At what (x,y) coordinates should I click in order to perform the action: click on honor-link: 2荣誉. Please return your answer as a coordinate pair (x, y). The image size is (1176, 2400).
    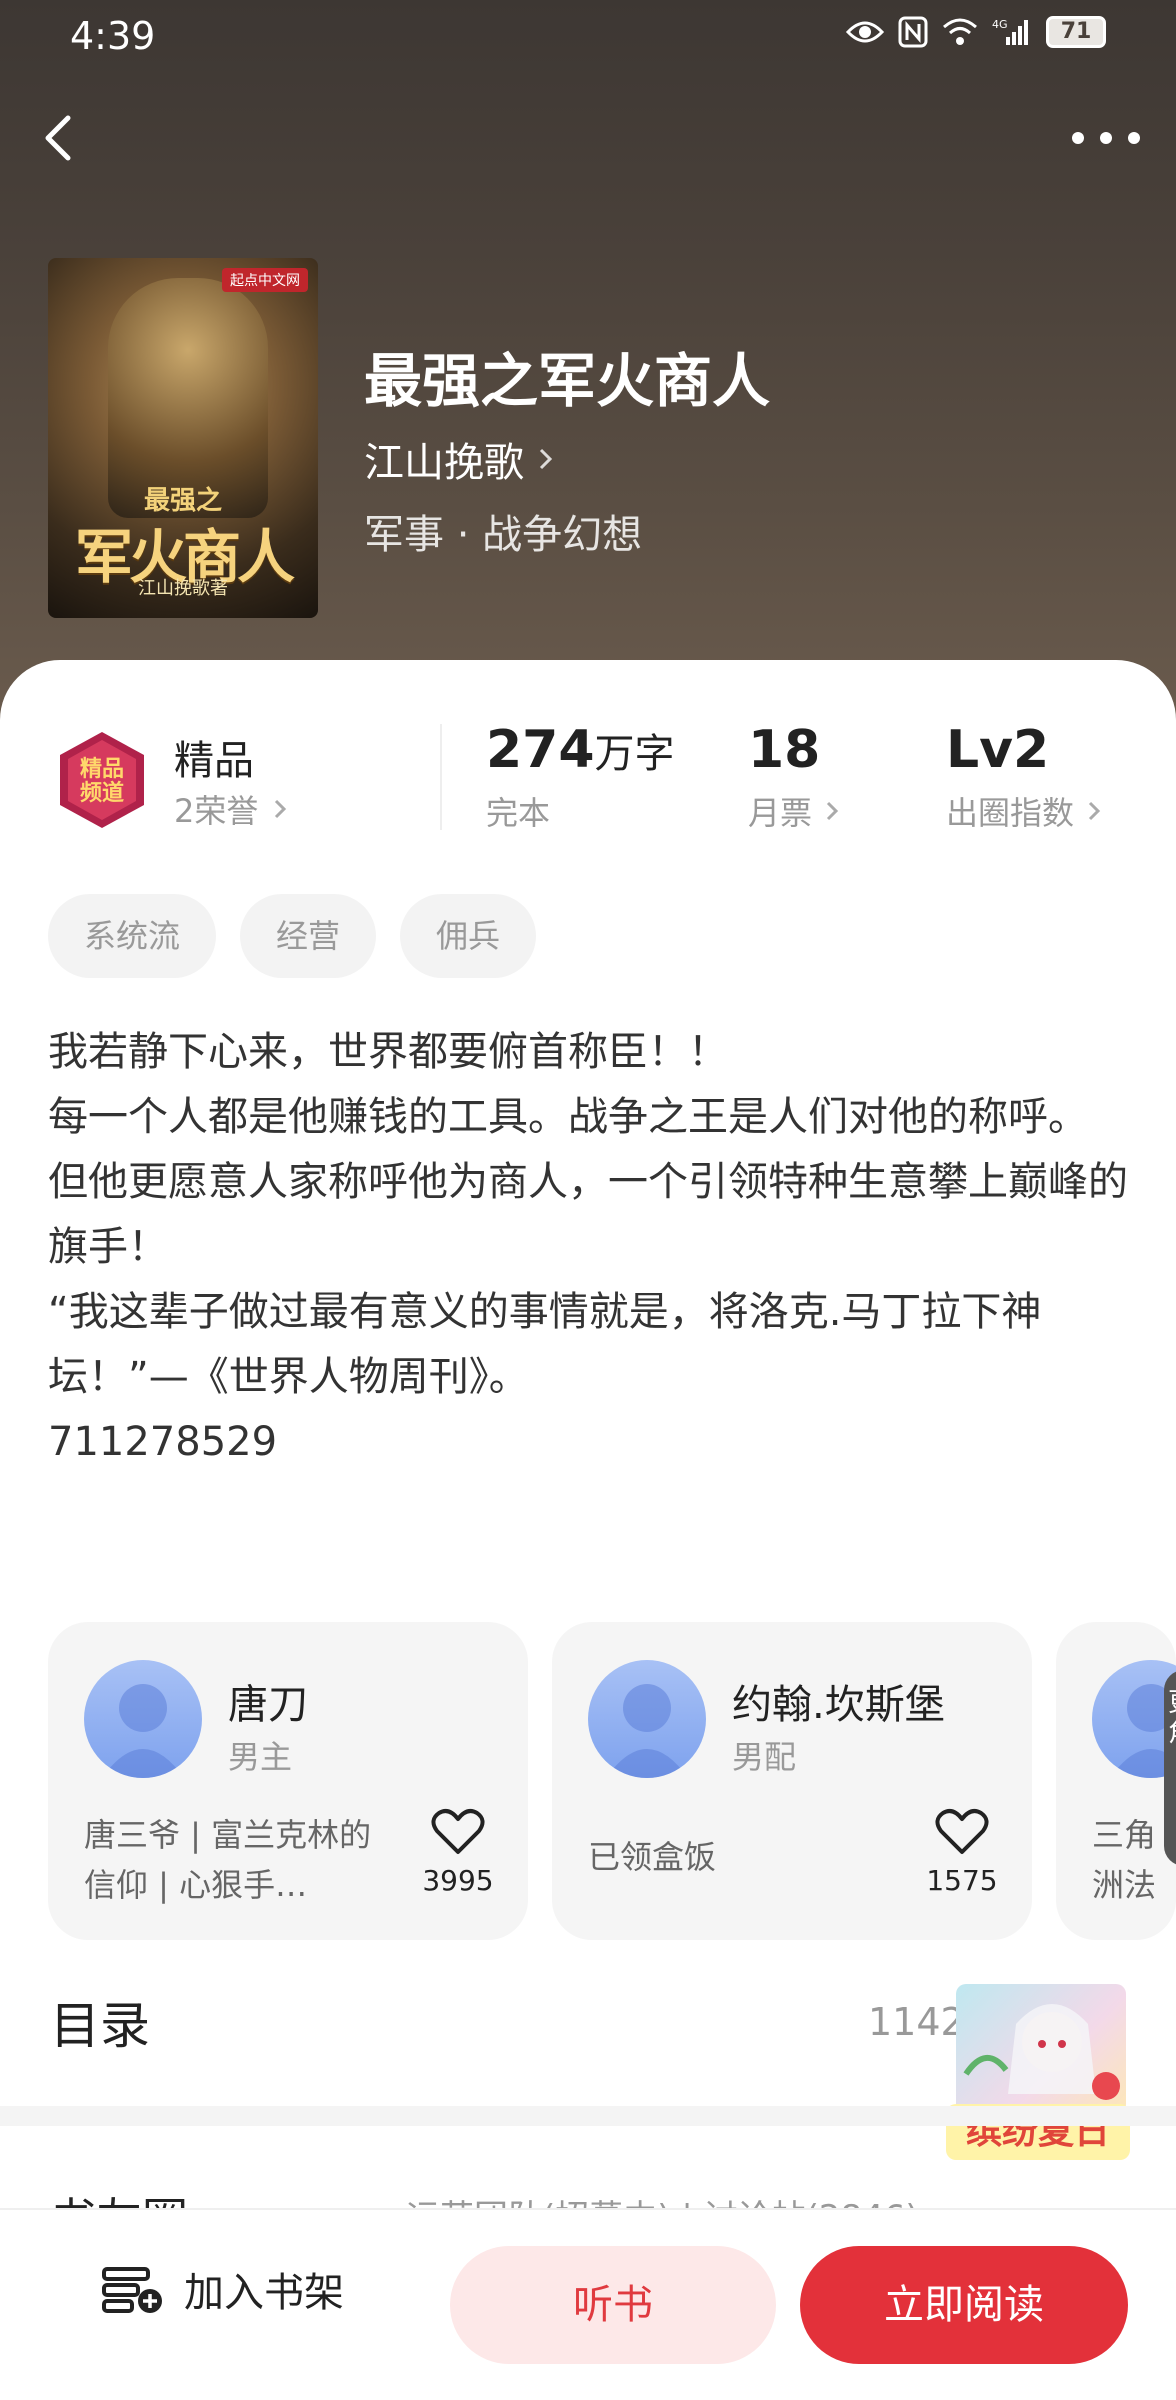
    Looking at the image, I should click on (231, 809).